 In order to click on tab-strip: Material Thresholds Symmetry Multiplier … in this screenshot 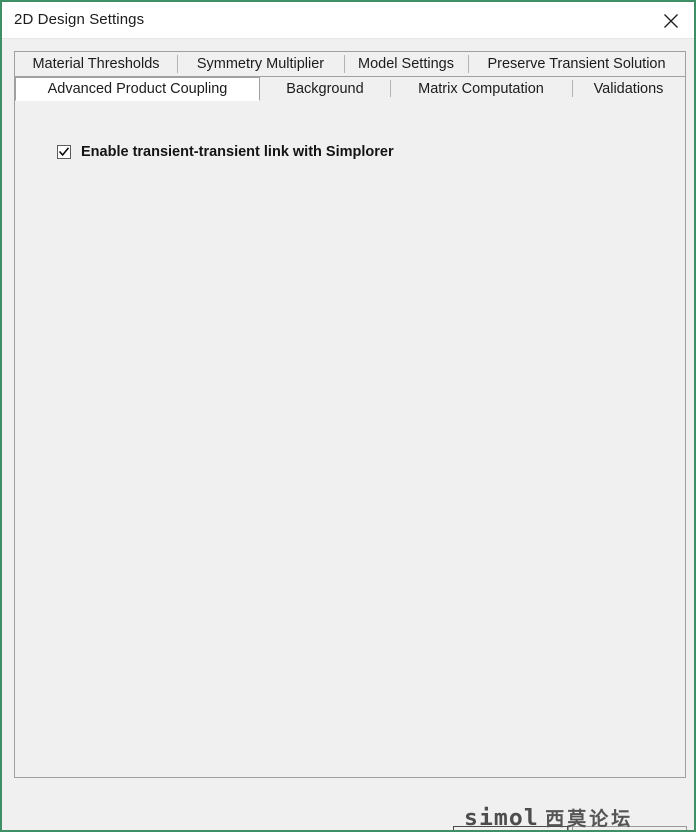, I will do `click(350, 76)`.